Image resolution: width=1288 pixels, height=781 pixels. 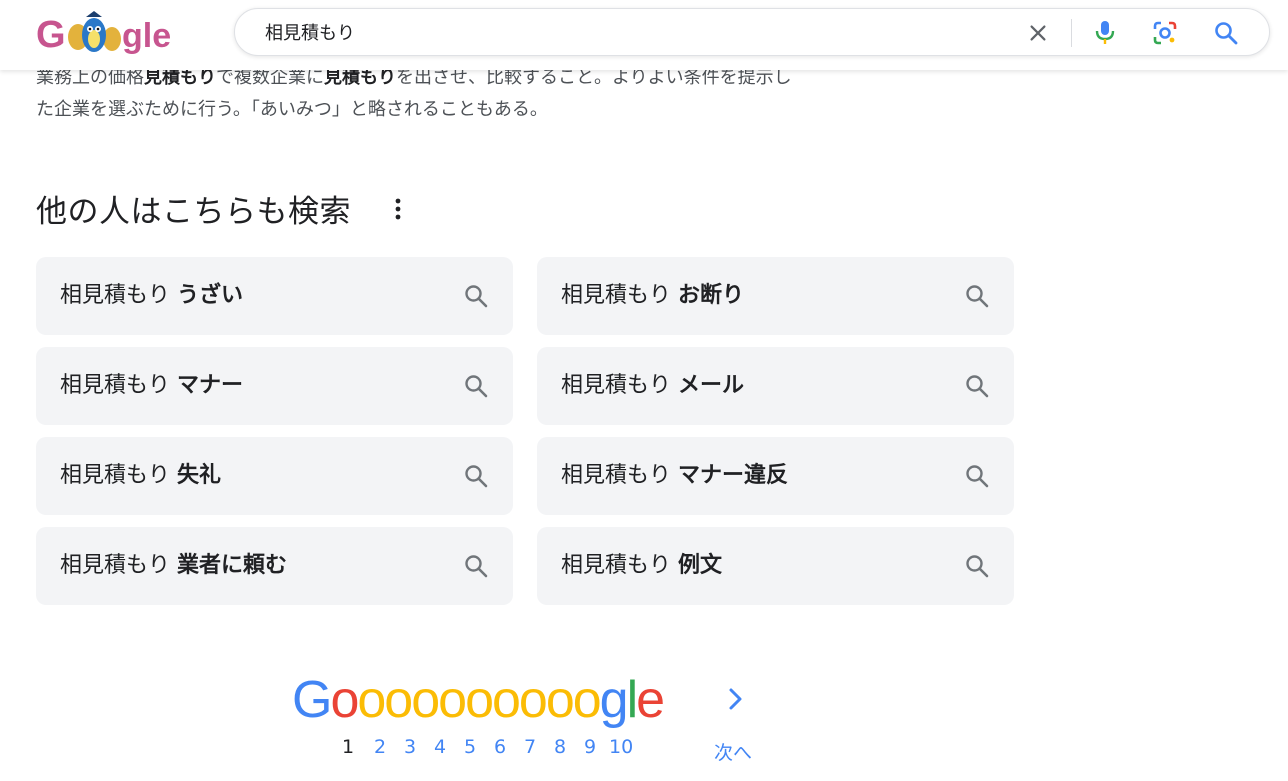 What do you see at coordinates (470, 747) in the screenshot?
I see `page-number-link: 5` at bounding box center [470, 747].